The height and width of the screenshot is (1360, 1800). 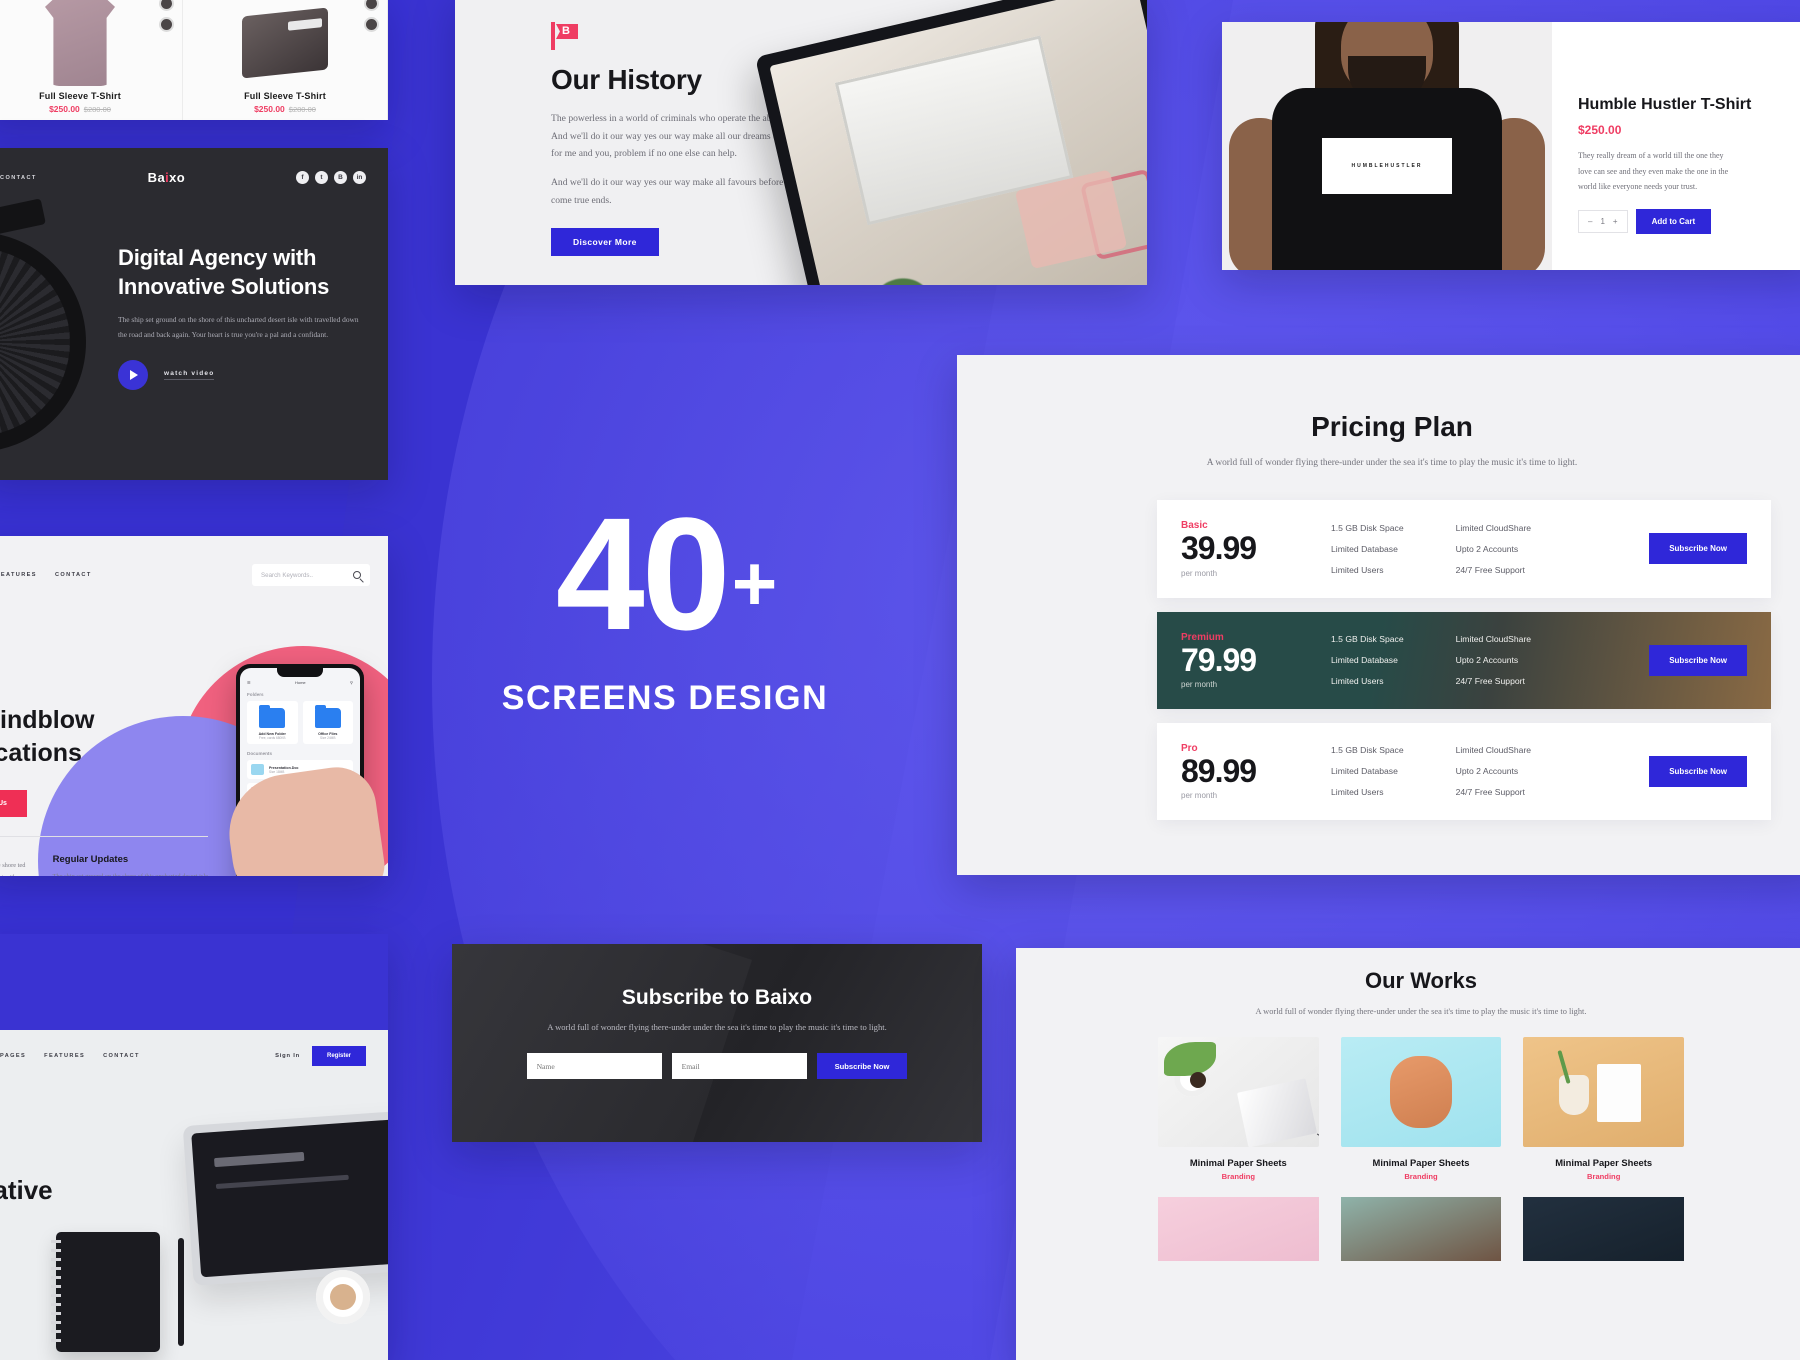 I want to click on plan-period: per month, so click(x=1199, y=795).